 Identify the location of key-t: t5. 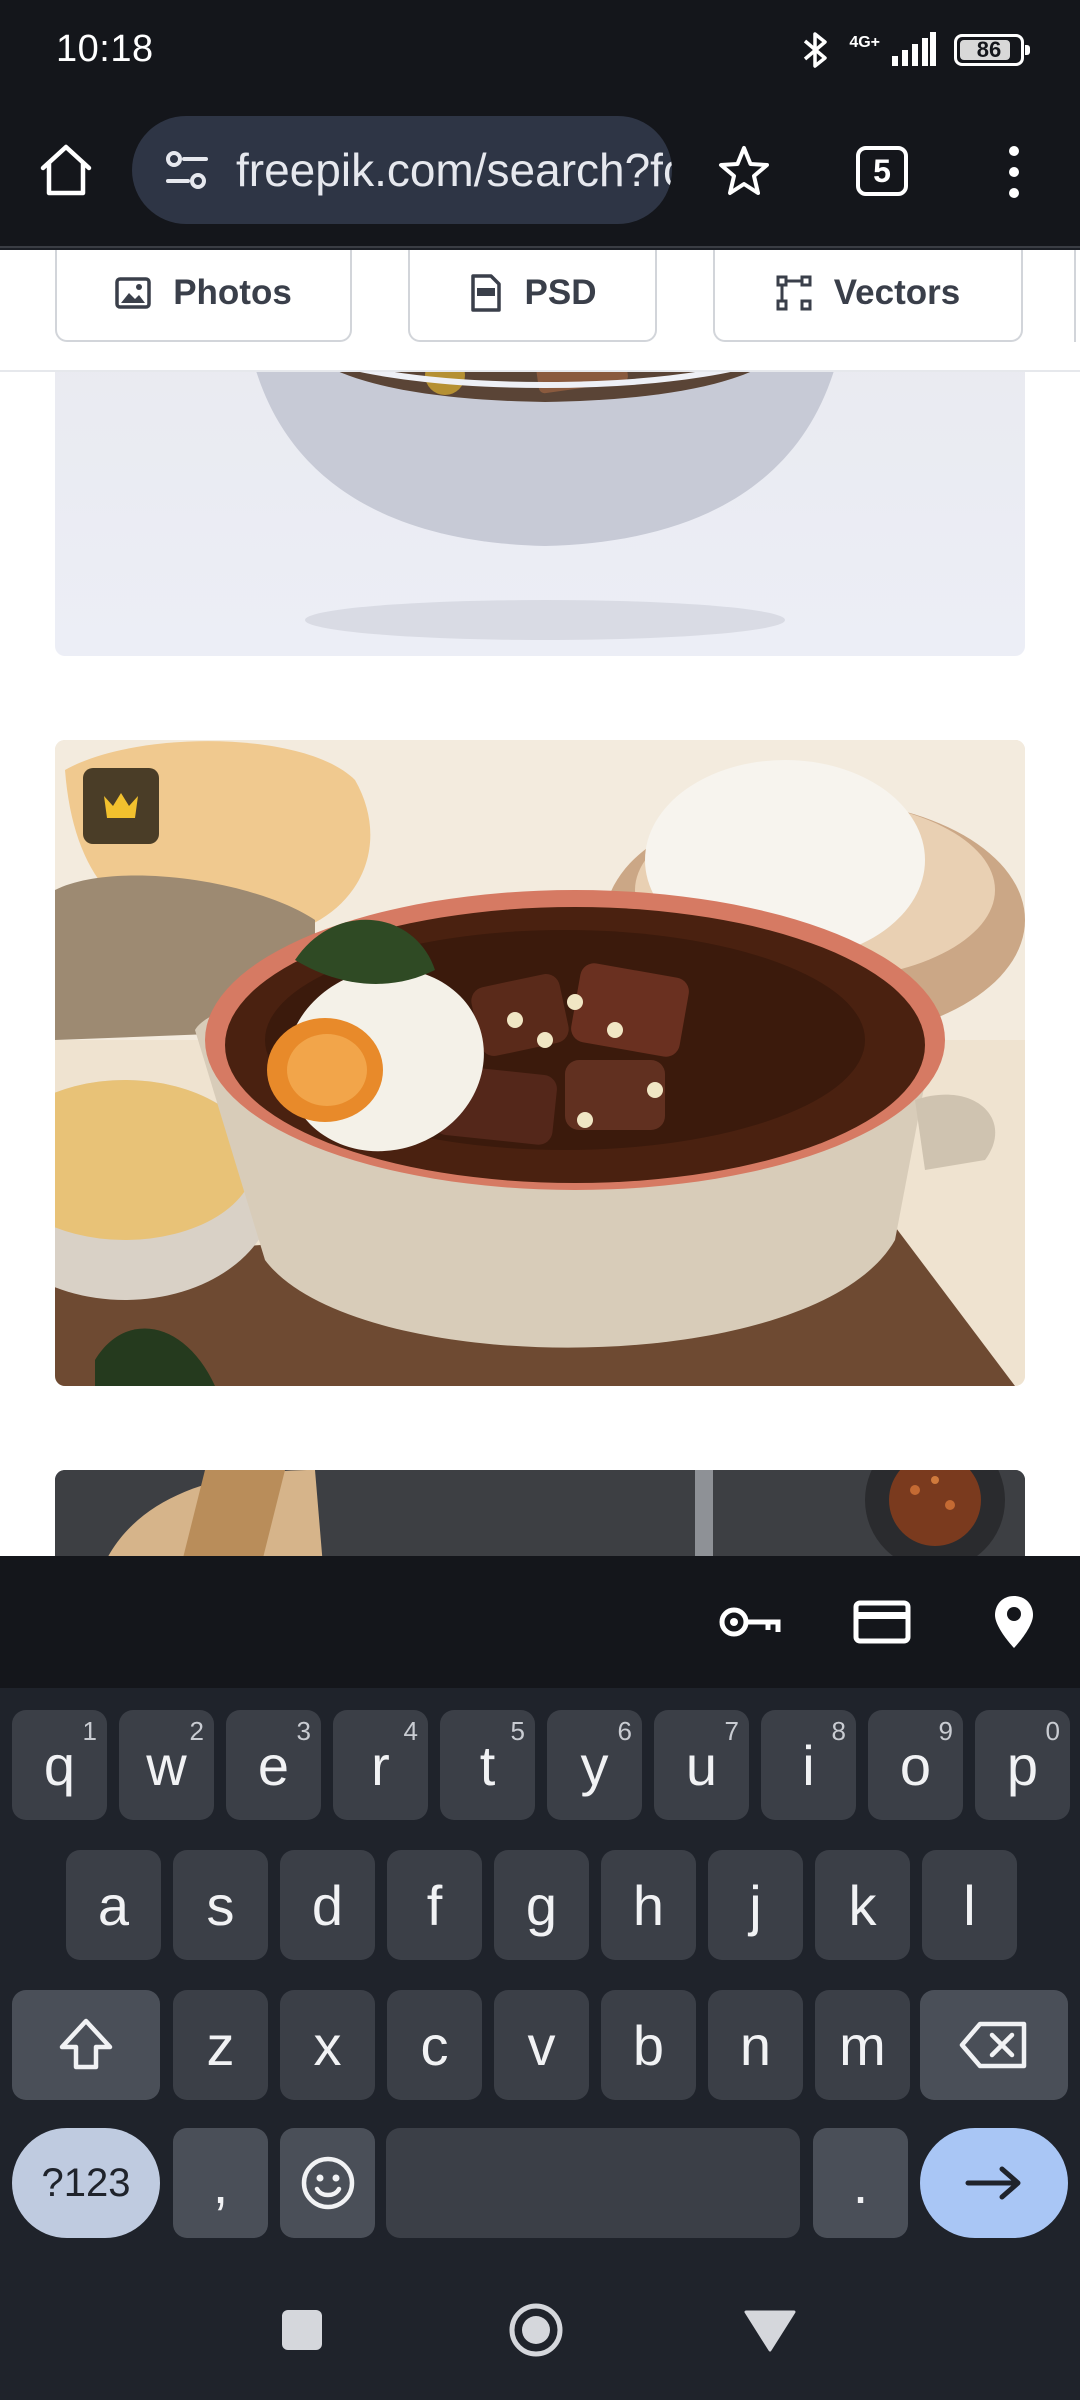
(487, 1765).